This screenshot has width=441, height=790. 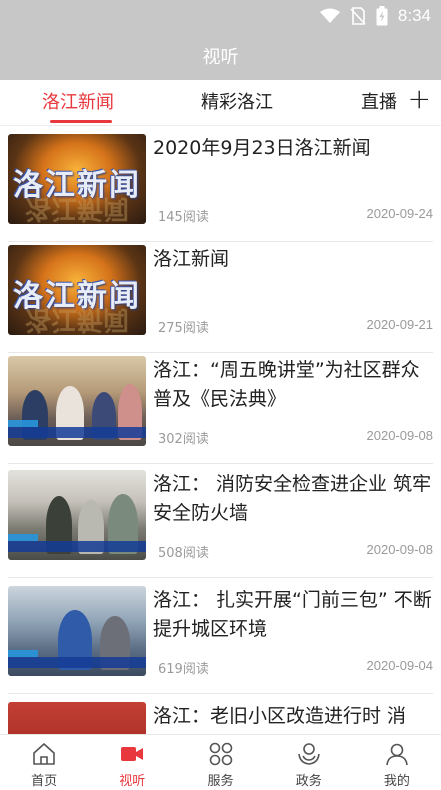 I want to click on list-item: 洛江：“周五晚讲堂”为社区群众普及《民法典》 302阅读 2020-09-08, so click(x=220, y=406).